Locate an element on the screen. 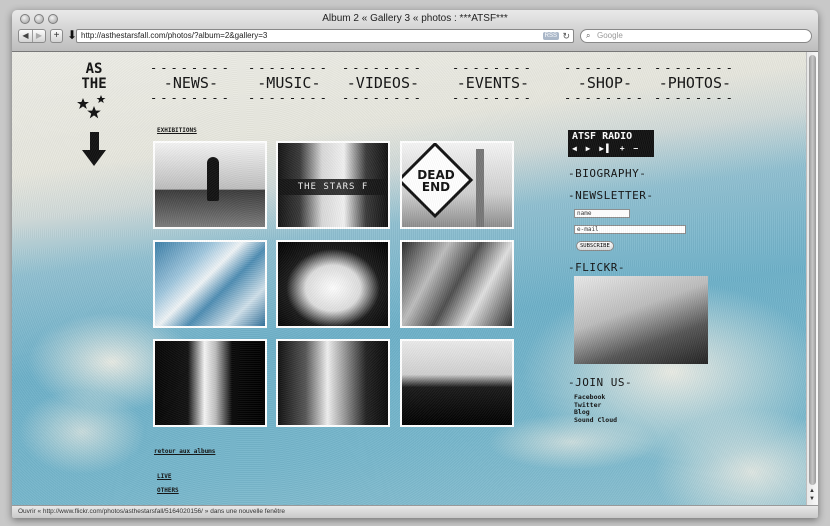  search-placeholder: Google is located at coordinates (610, 35).